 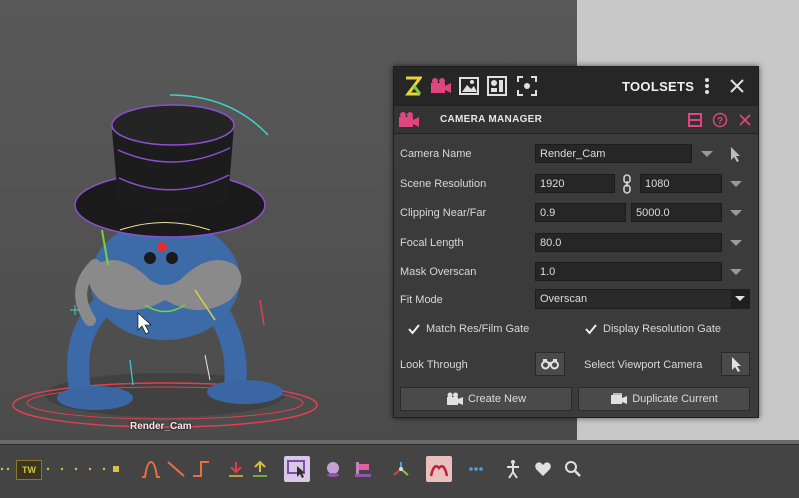 What do you see at coordinates (363, 469) in the screenshot?
I see `flag-icon` at bounding box center [363, 469].